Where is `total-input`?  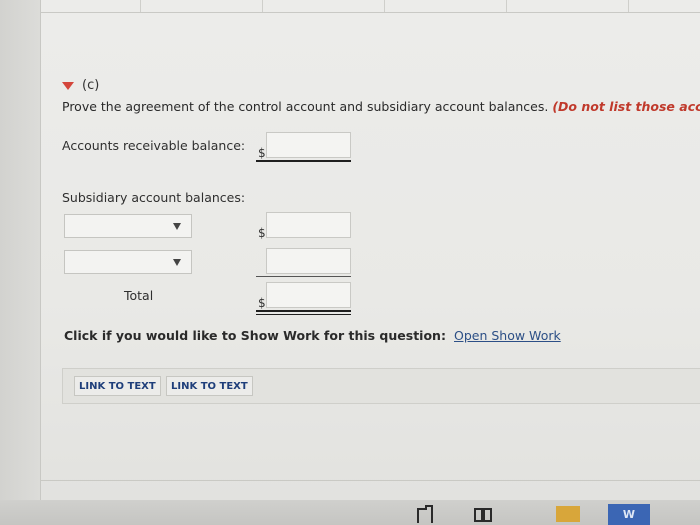
total-input is located at coordinates (308, 295).